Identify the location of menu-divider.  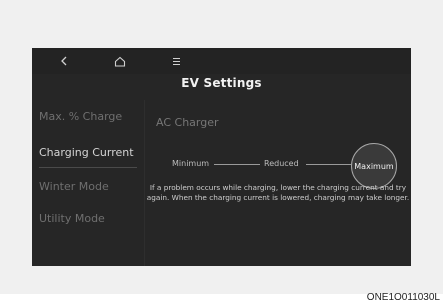
(88, 167).